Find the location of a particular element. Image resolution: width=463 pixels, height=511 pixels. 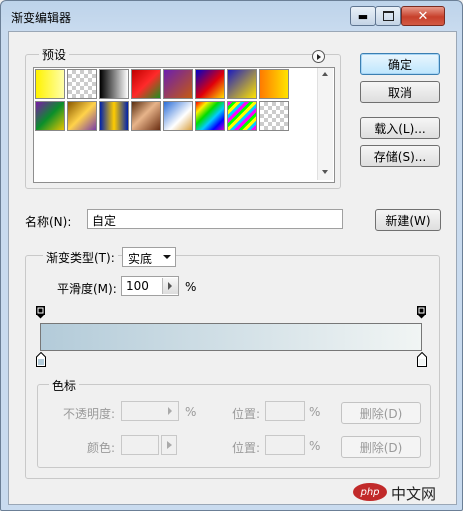

opacity-stop-left is located at coordinates (40, 312).